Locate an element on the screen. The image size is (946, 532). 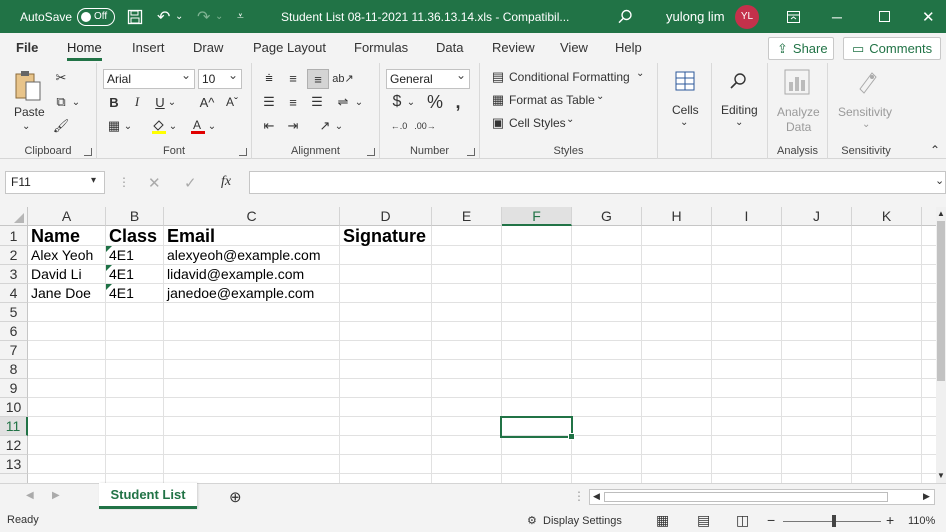
editing-dropdown-icon: ⌄ is located at coordinates (739, 122).